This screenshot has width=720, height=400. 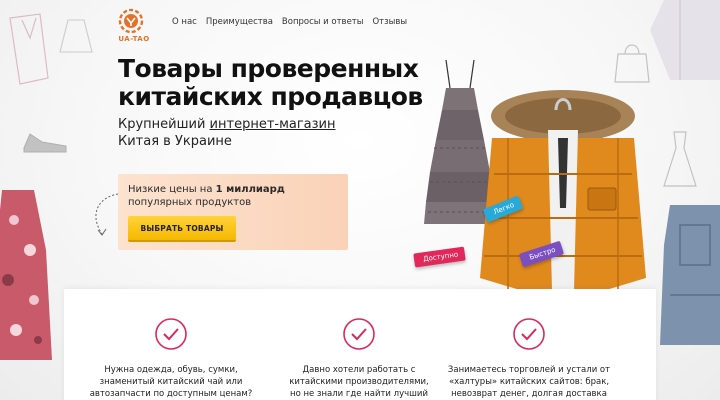 What do you see at coordinates (359, 394) in the screenshot?
I see `feature-2-line3: но не знали где найти лучший` at bounding box center [359, 394].